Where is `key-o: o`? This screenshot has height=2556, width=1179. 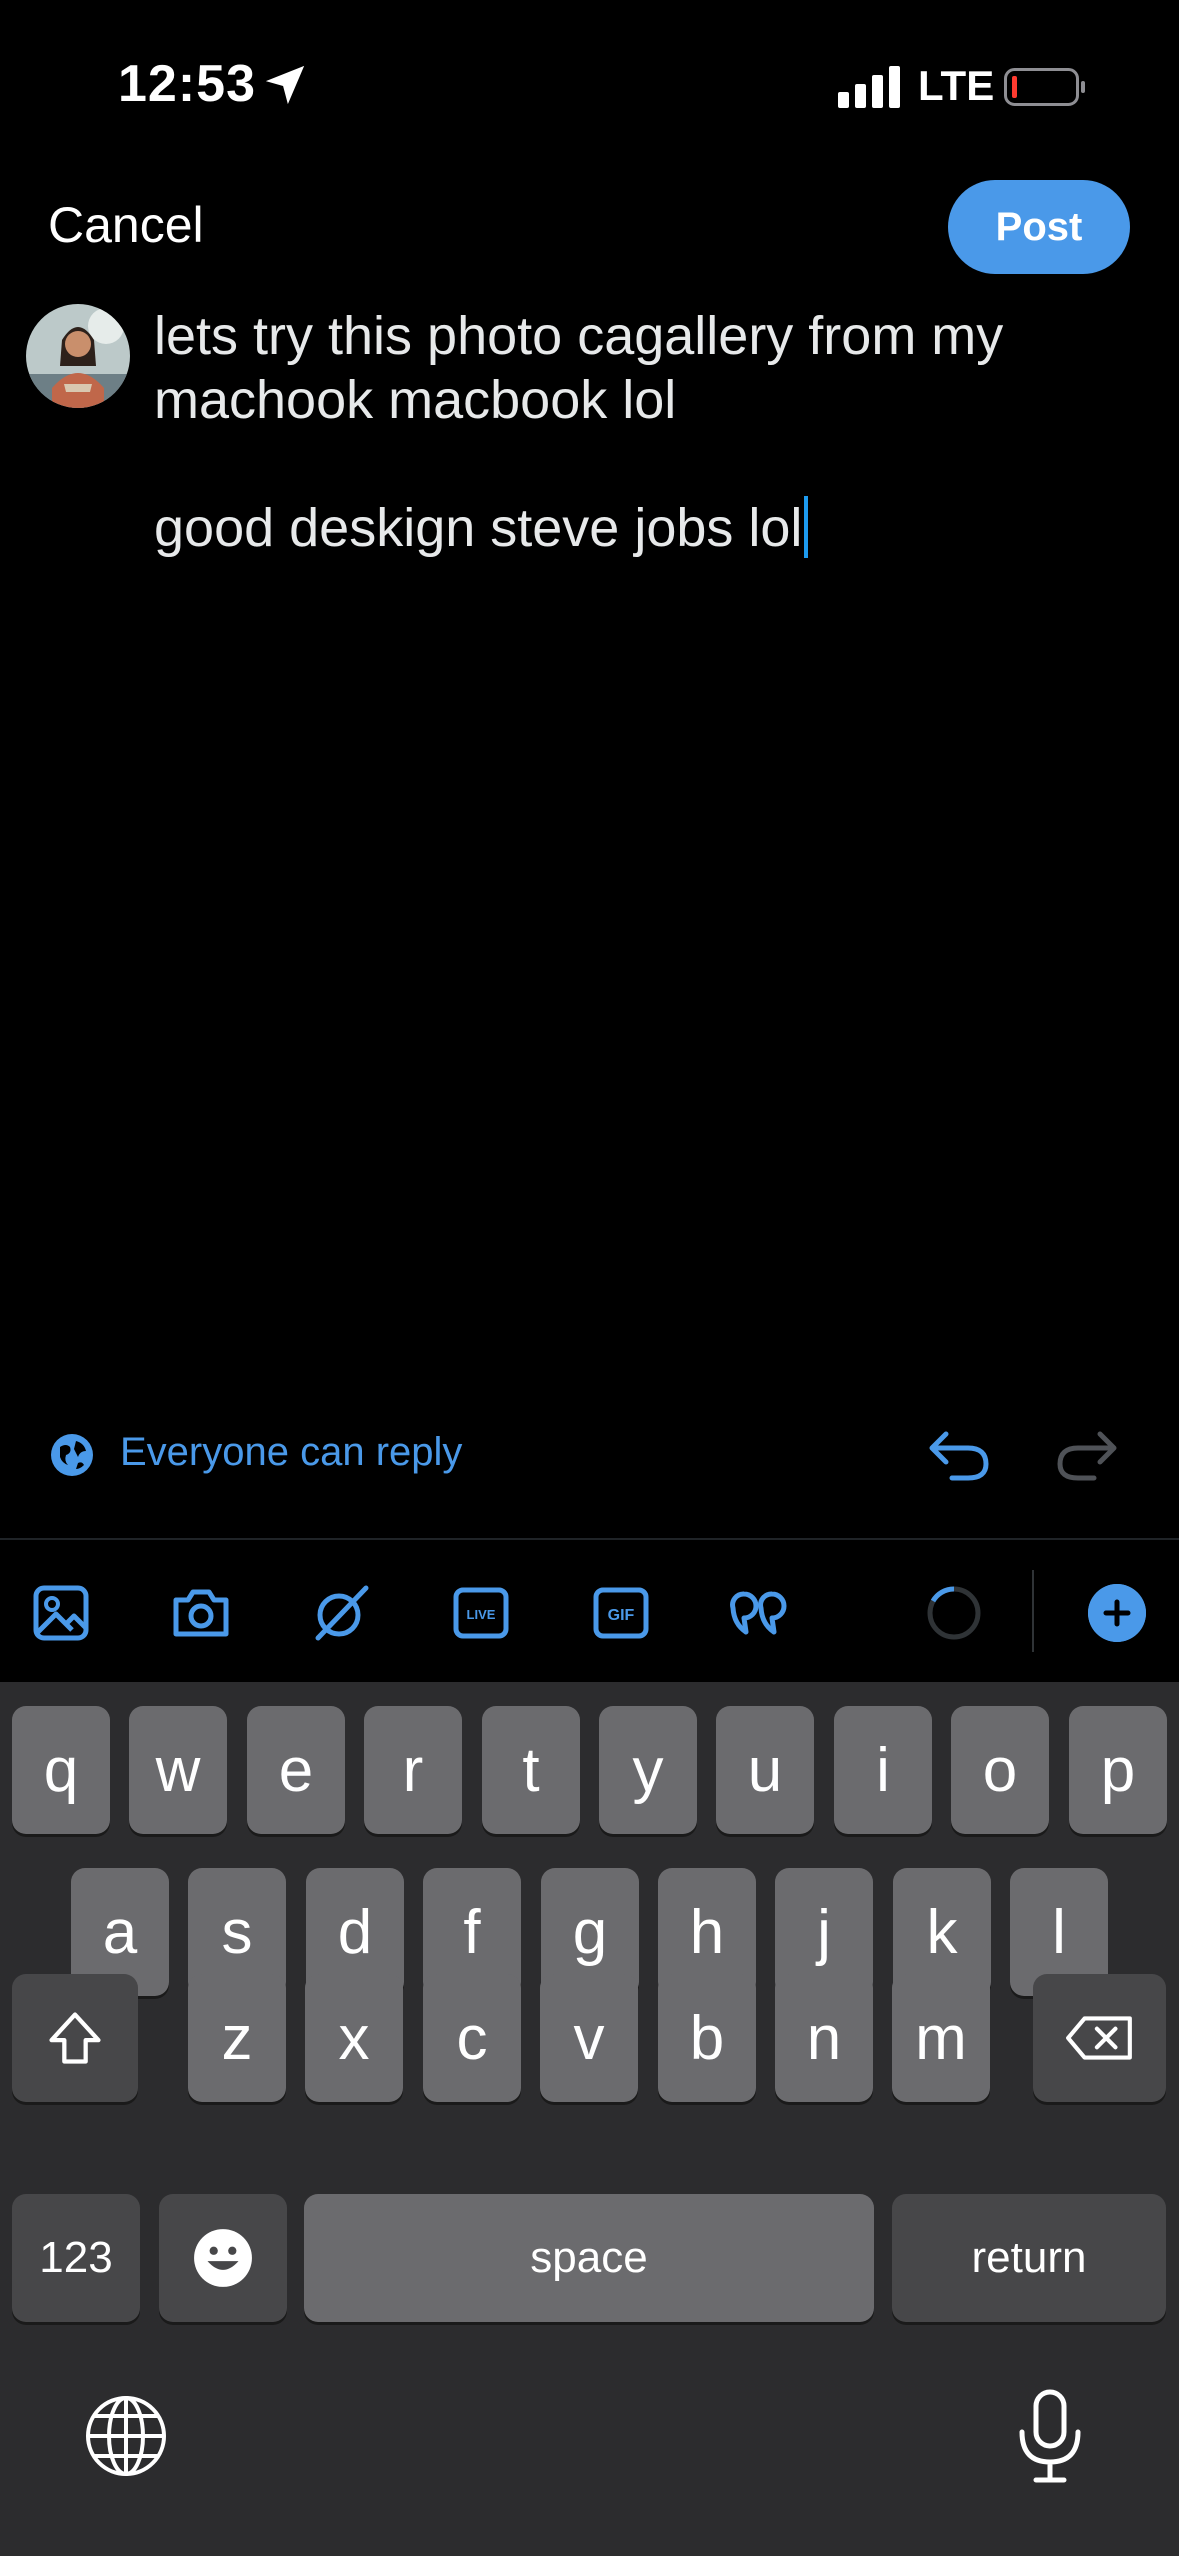
key-o: o is located at coordinates (1000, 1770).